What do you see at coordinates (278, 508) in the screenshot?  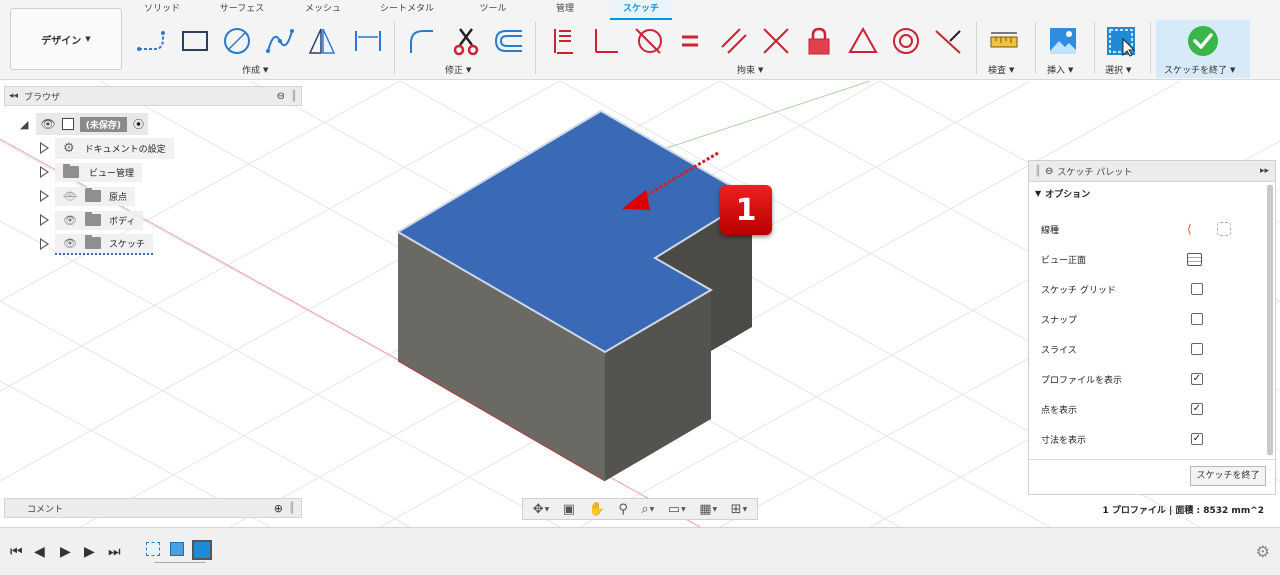 I see `add-comment-icon: ⊕` at bounding box center [278, 508].